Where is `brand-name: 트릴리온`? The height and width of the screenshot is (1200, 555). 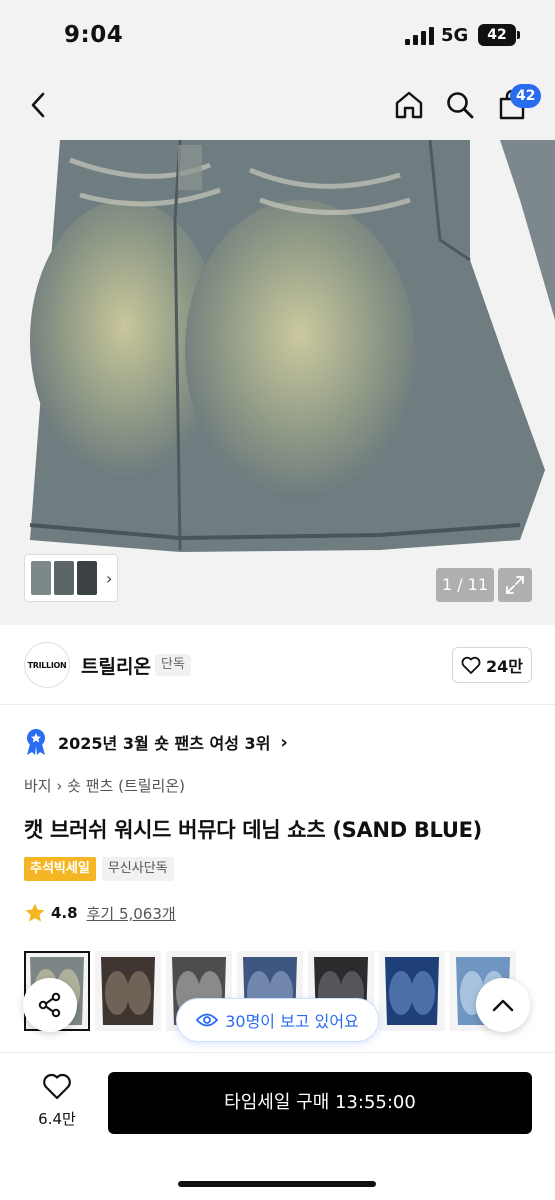
brand-name: 트릴리온 is located at coordinates (116, 665).